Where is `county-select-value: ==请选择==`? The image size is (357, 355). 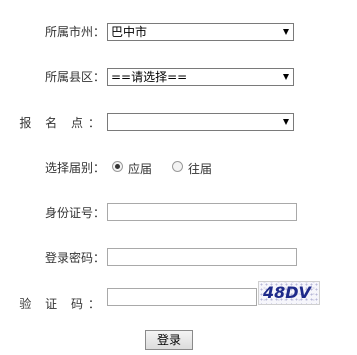 county-select-value: ==请选择== is located at coordinates (149, 77).